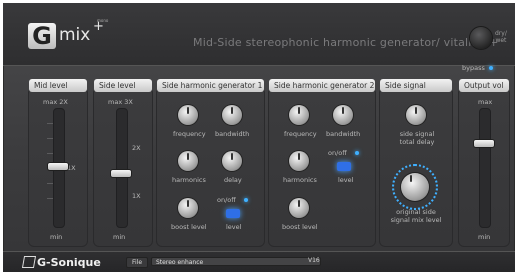  Describe the element at coordinates (417, 138) in the screenshot. I see `side-delay-label: side signal total delay` at that location.